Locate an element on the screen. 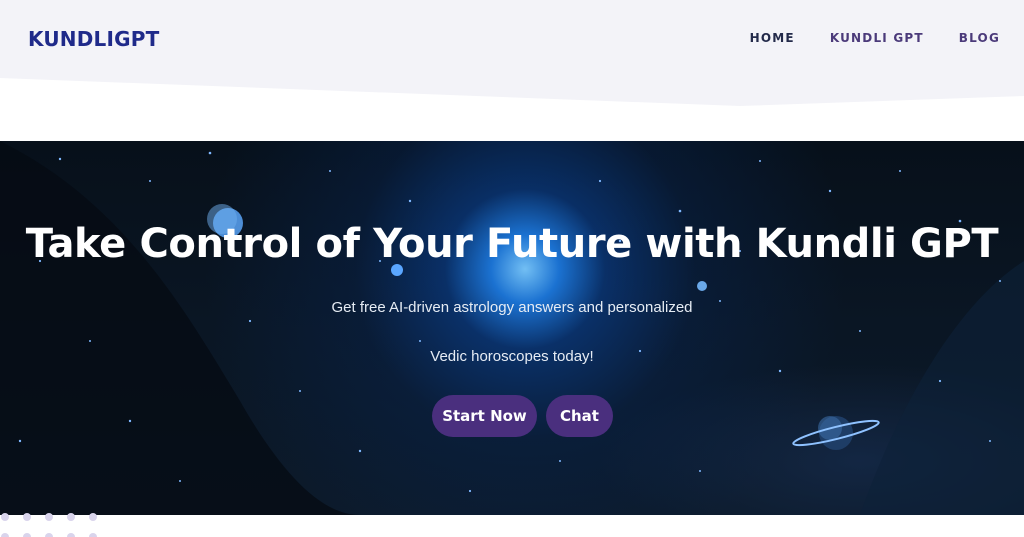 Image resolution: width=1024 pixels, height=537 pixels. start-now-button: Start Now is located at coordinates (484, 416).